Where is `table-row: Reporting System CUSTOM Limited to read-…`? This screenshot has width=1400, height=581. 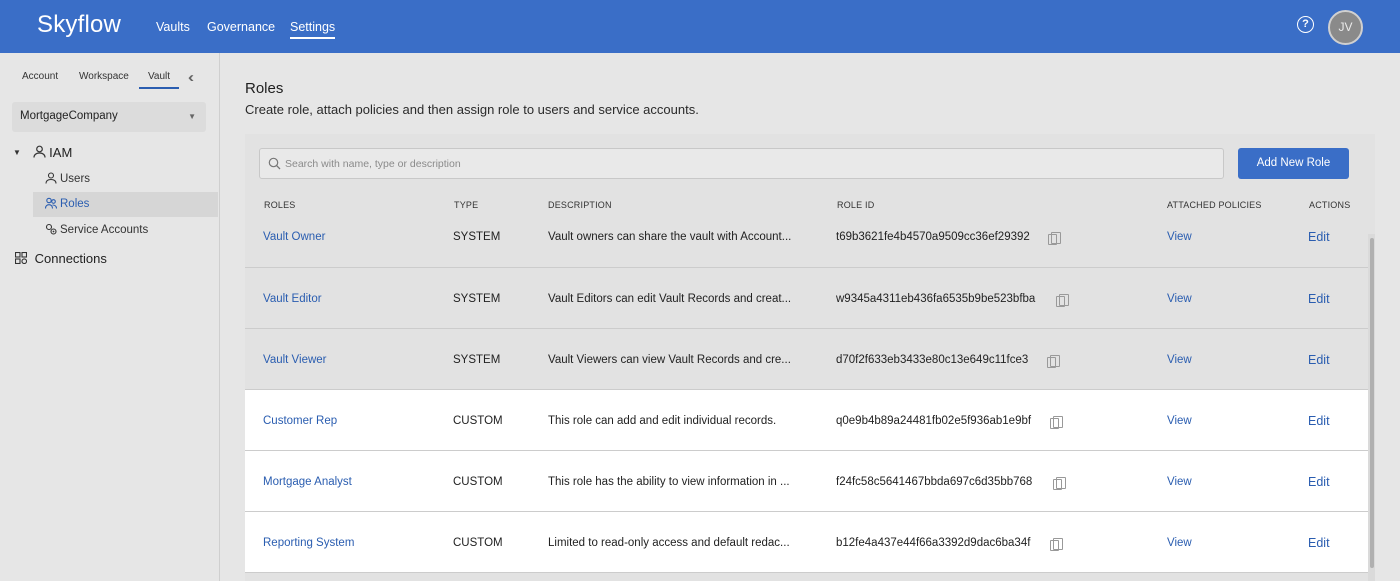
table-row: Reporting System CUSTOM Limited to read-… is located at coordinates (806, 542).